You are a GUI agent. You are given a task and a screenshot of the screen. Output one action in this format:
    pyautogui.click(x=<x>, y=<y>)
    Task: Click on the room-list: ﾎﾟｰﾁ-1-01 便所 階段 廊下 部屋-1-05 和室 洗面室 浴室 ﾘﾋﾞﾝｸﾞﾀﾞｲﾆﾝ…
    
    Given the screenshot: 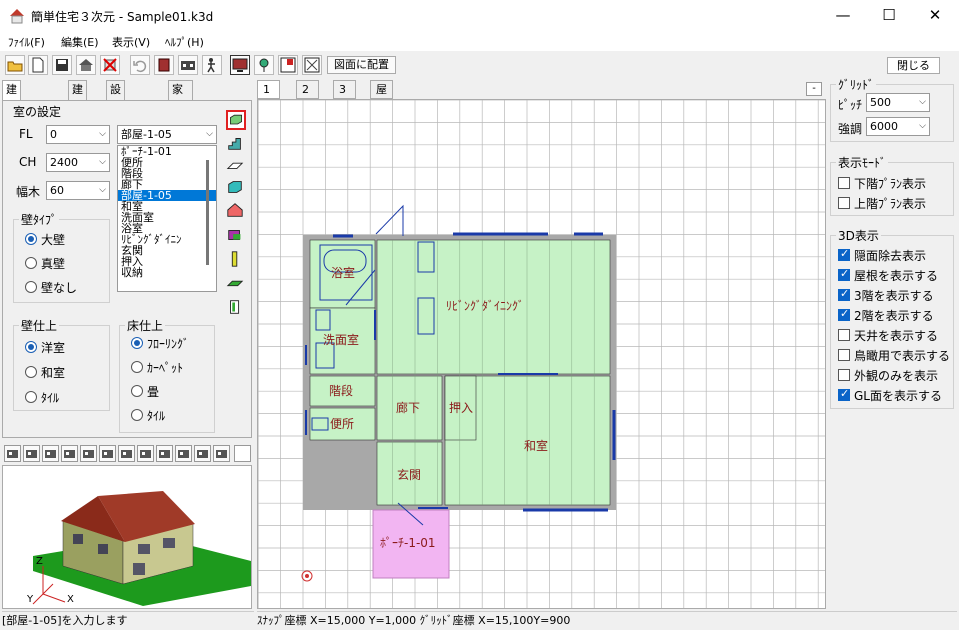 What is the action you would take?
    pyautogui.click(x=167, y=218)
    